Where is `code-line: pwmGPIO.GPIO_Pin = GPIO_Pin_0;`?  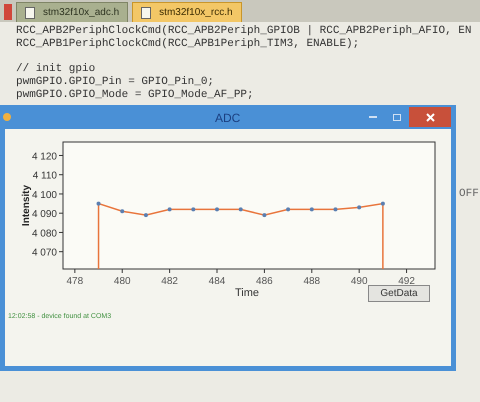
code-line: pwmGPIO.GPIO_Pin = GPIO_Pin_0; is located at coordinates (116, 82).